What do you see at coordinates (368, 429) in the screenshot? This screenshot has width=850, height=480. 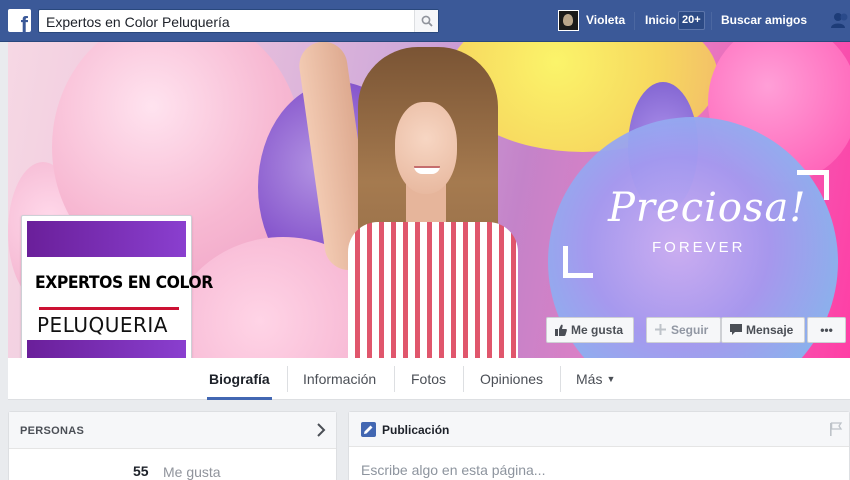 I see `pencil-icon` at bounding box center [368, 429].